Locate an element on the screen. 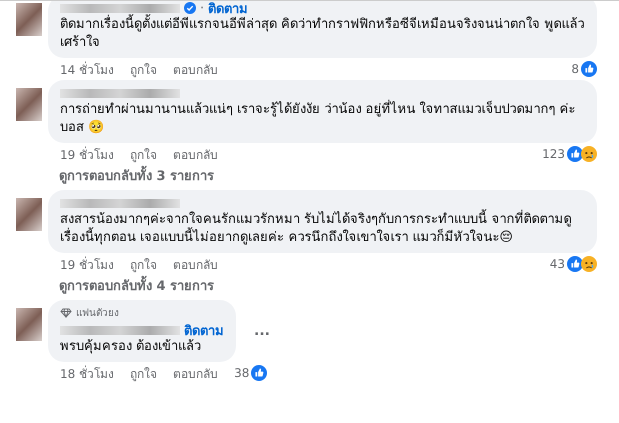  reaction-count: 38 is located at coordinates (242, 373).